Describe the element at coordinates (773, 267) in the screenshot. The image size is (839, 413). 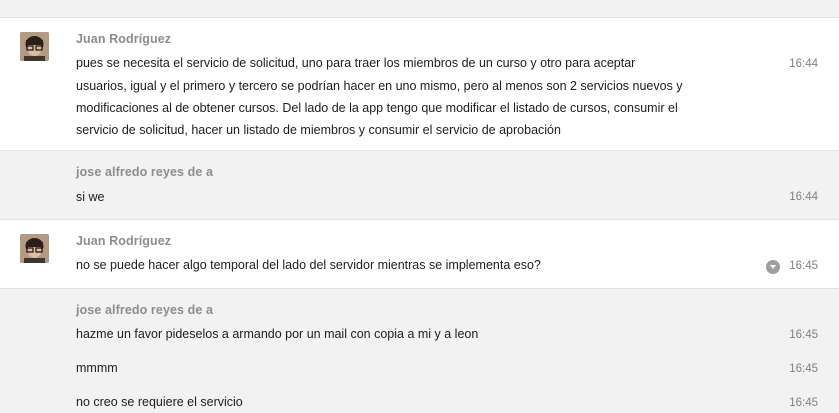
I see `chevron-down-circle-icon` at that location.